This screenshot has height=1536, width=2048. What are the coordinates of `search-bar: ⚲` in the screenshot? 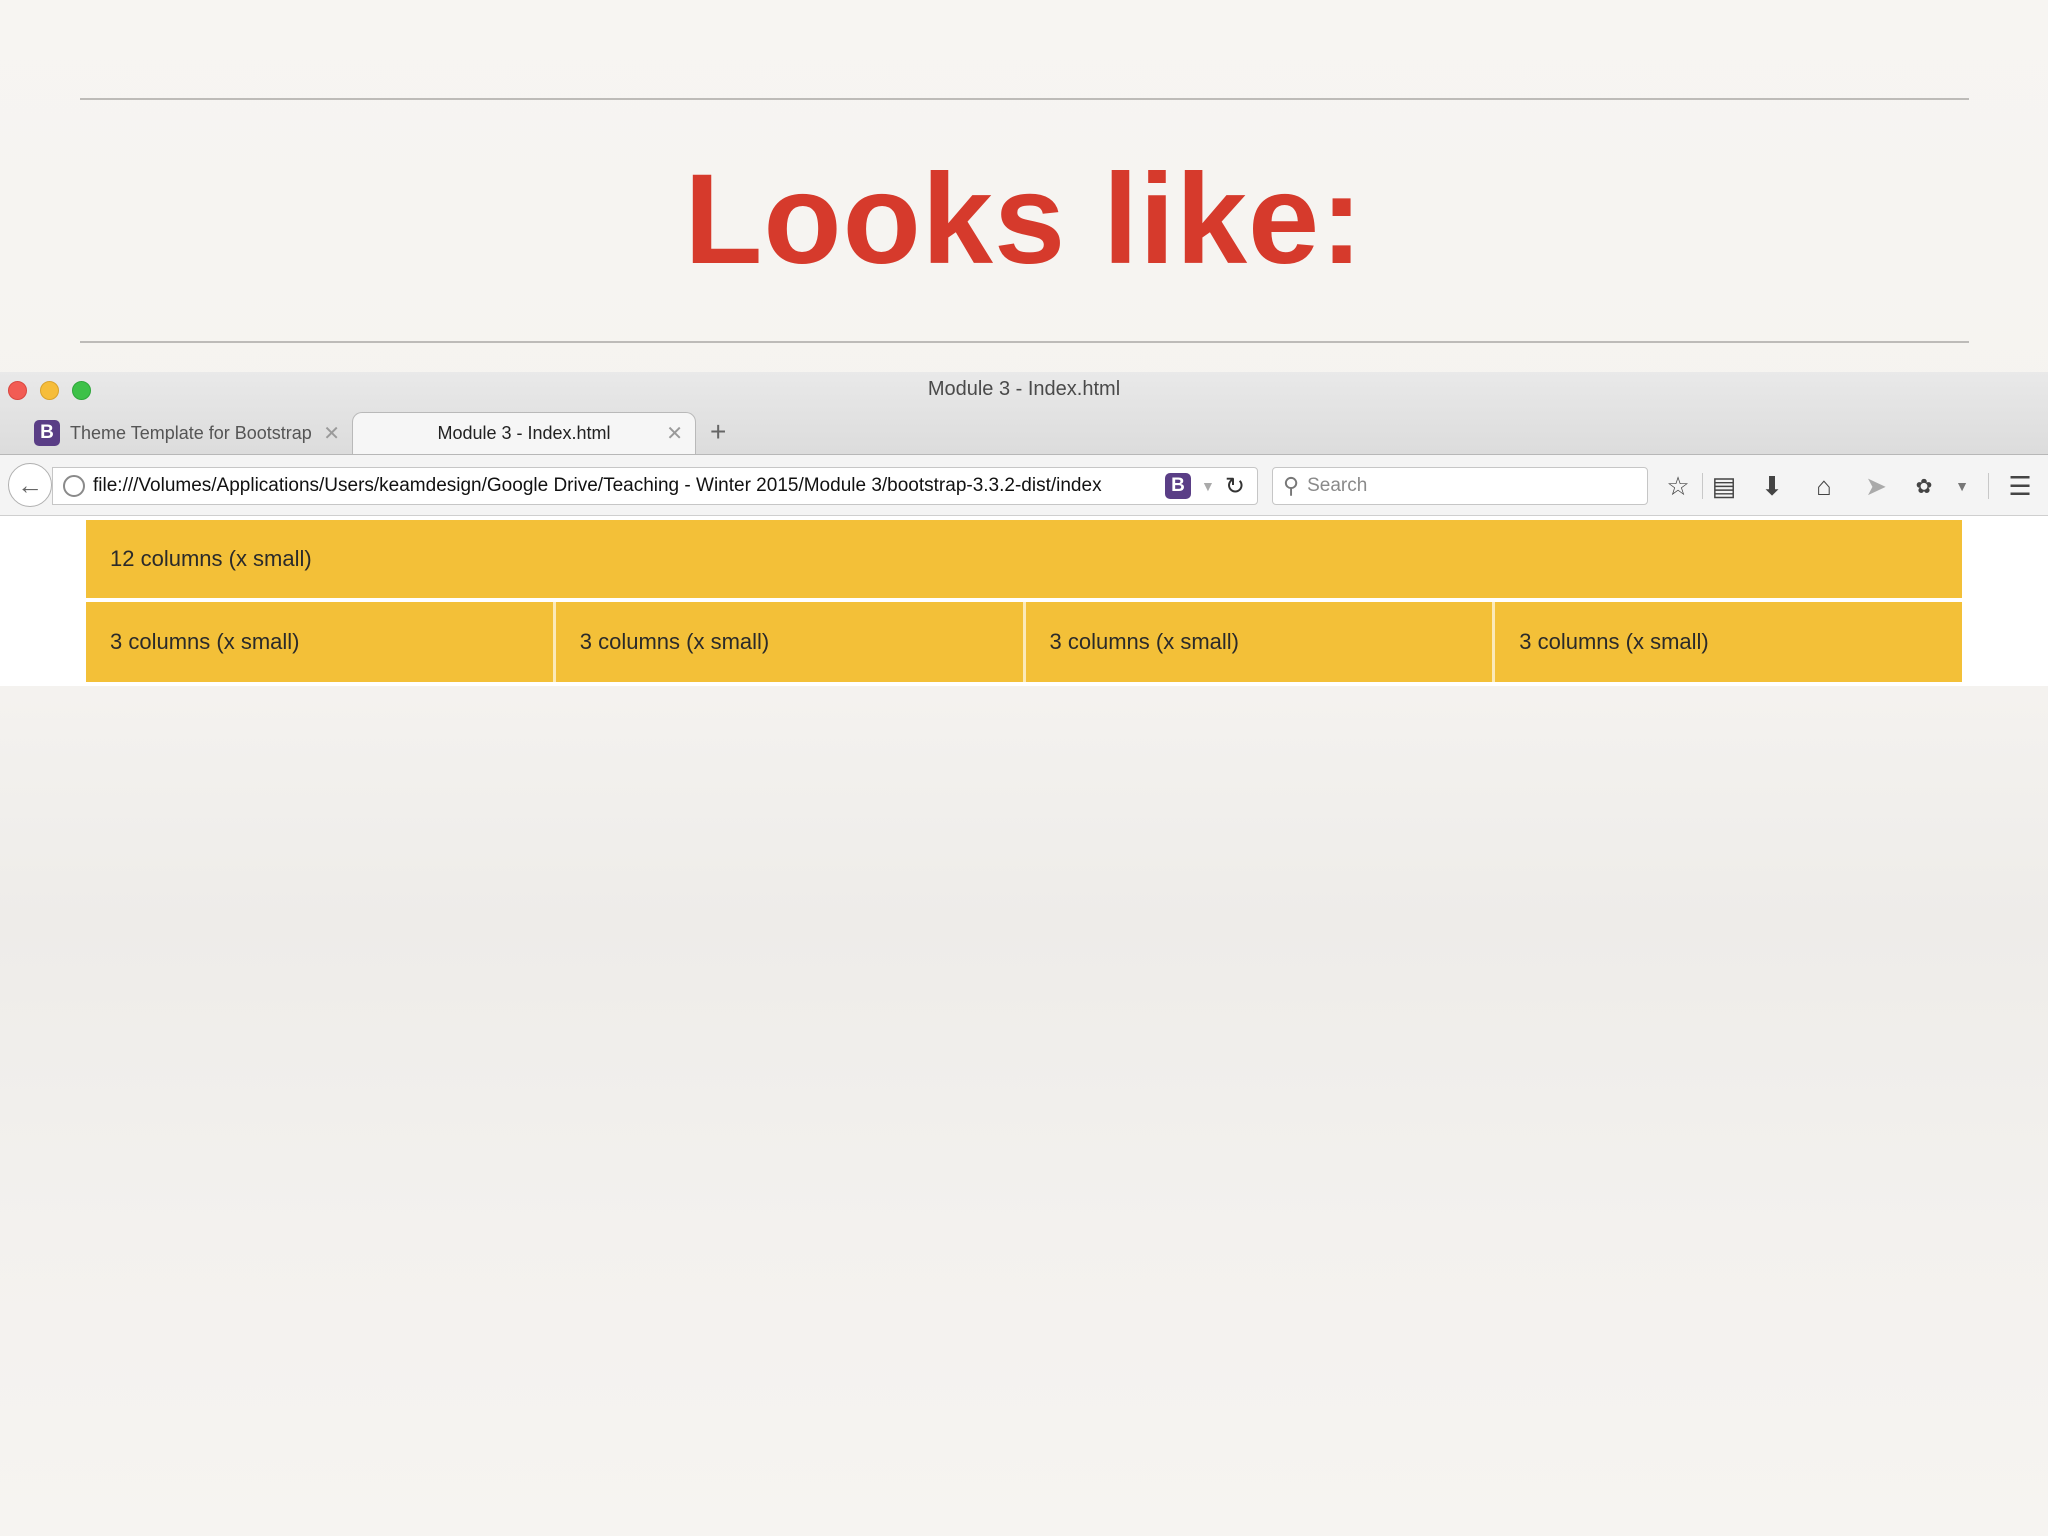 It's located at (1460, 486).